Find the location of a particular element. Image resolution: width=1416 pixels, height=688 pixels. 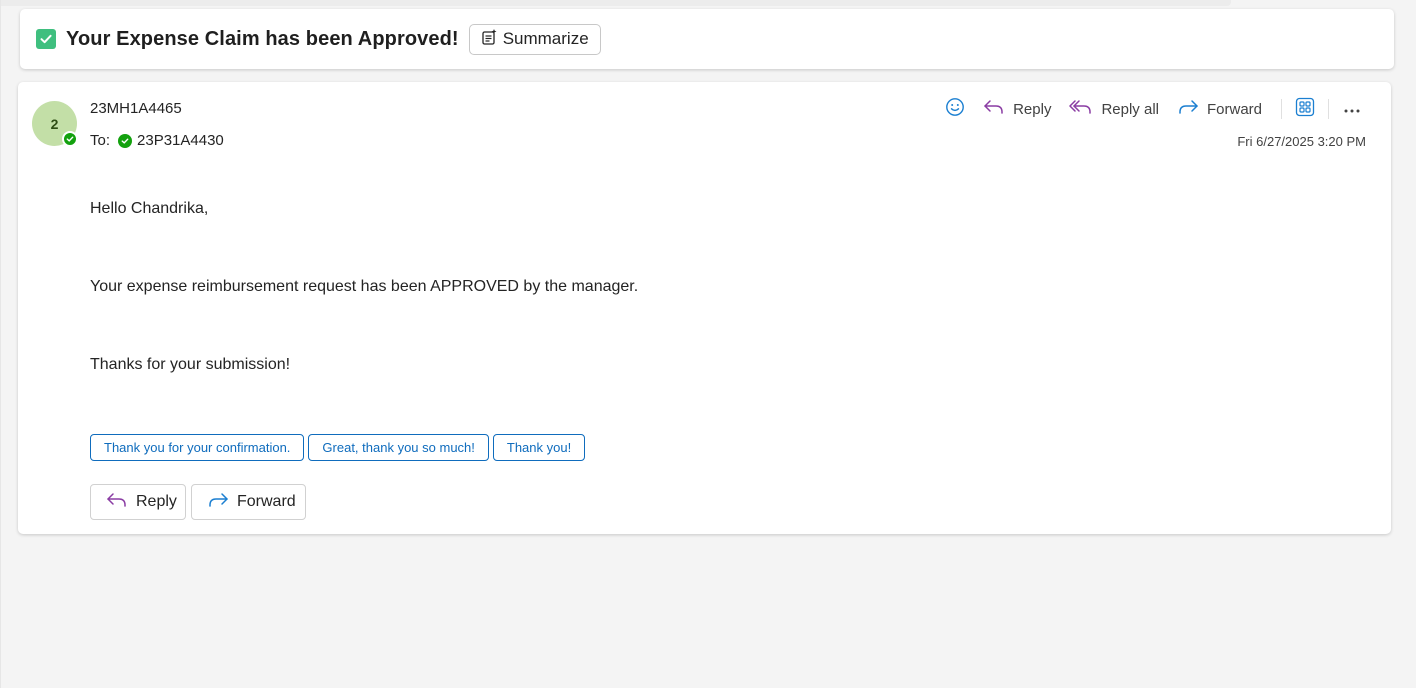

more-actions-button is located at coordinates (1352, 109).